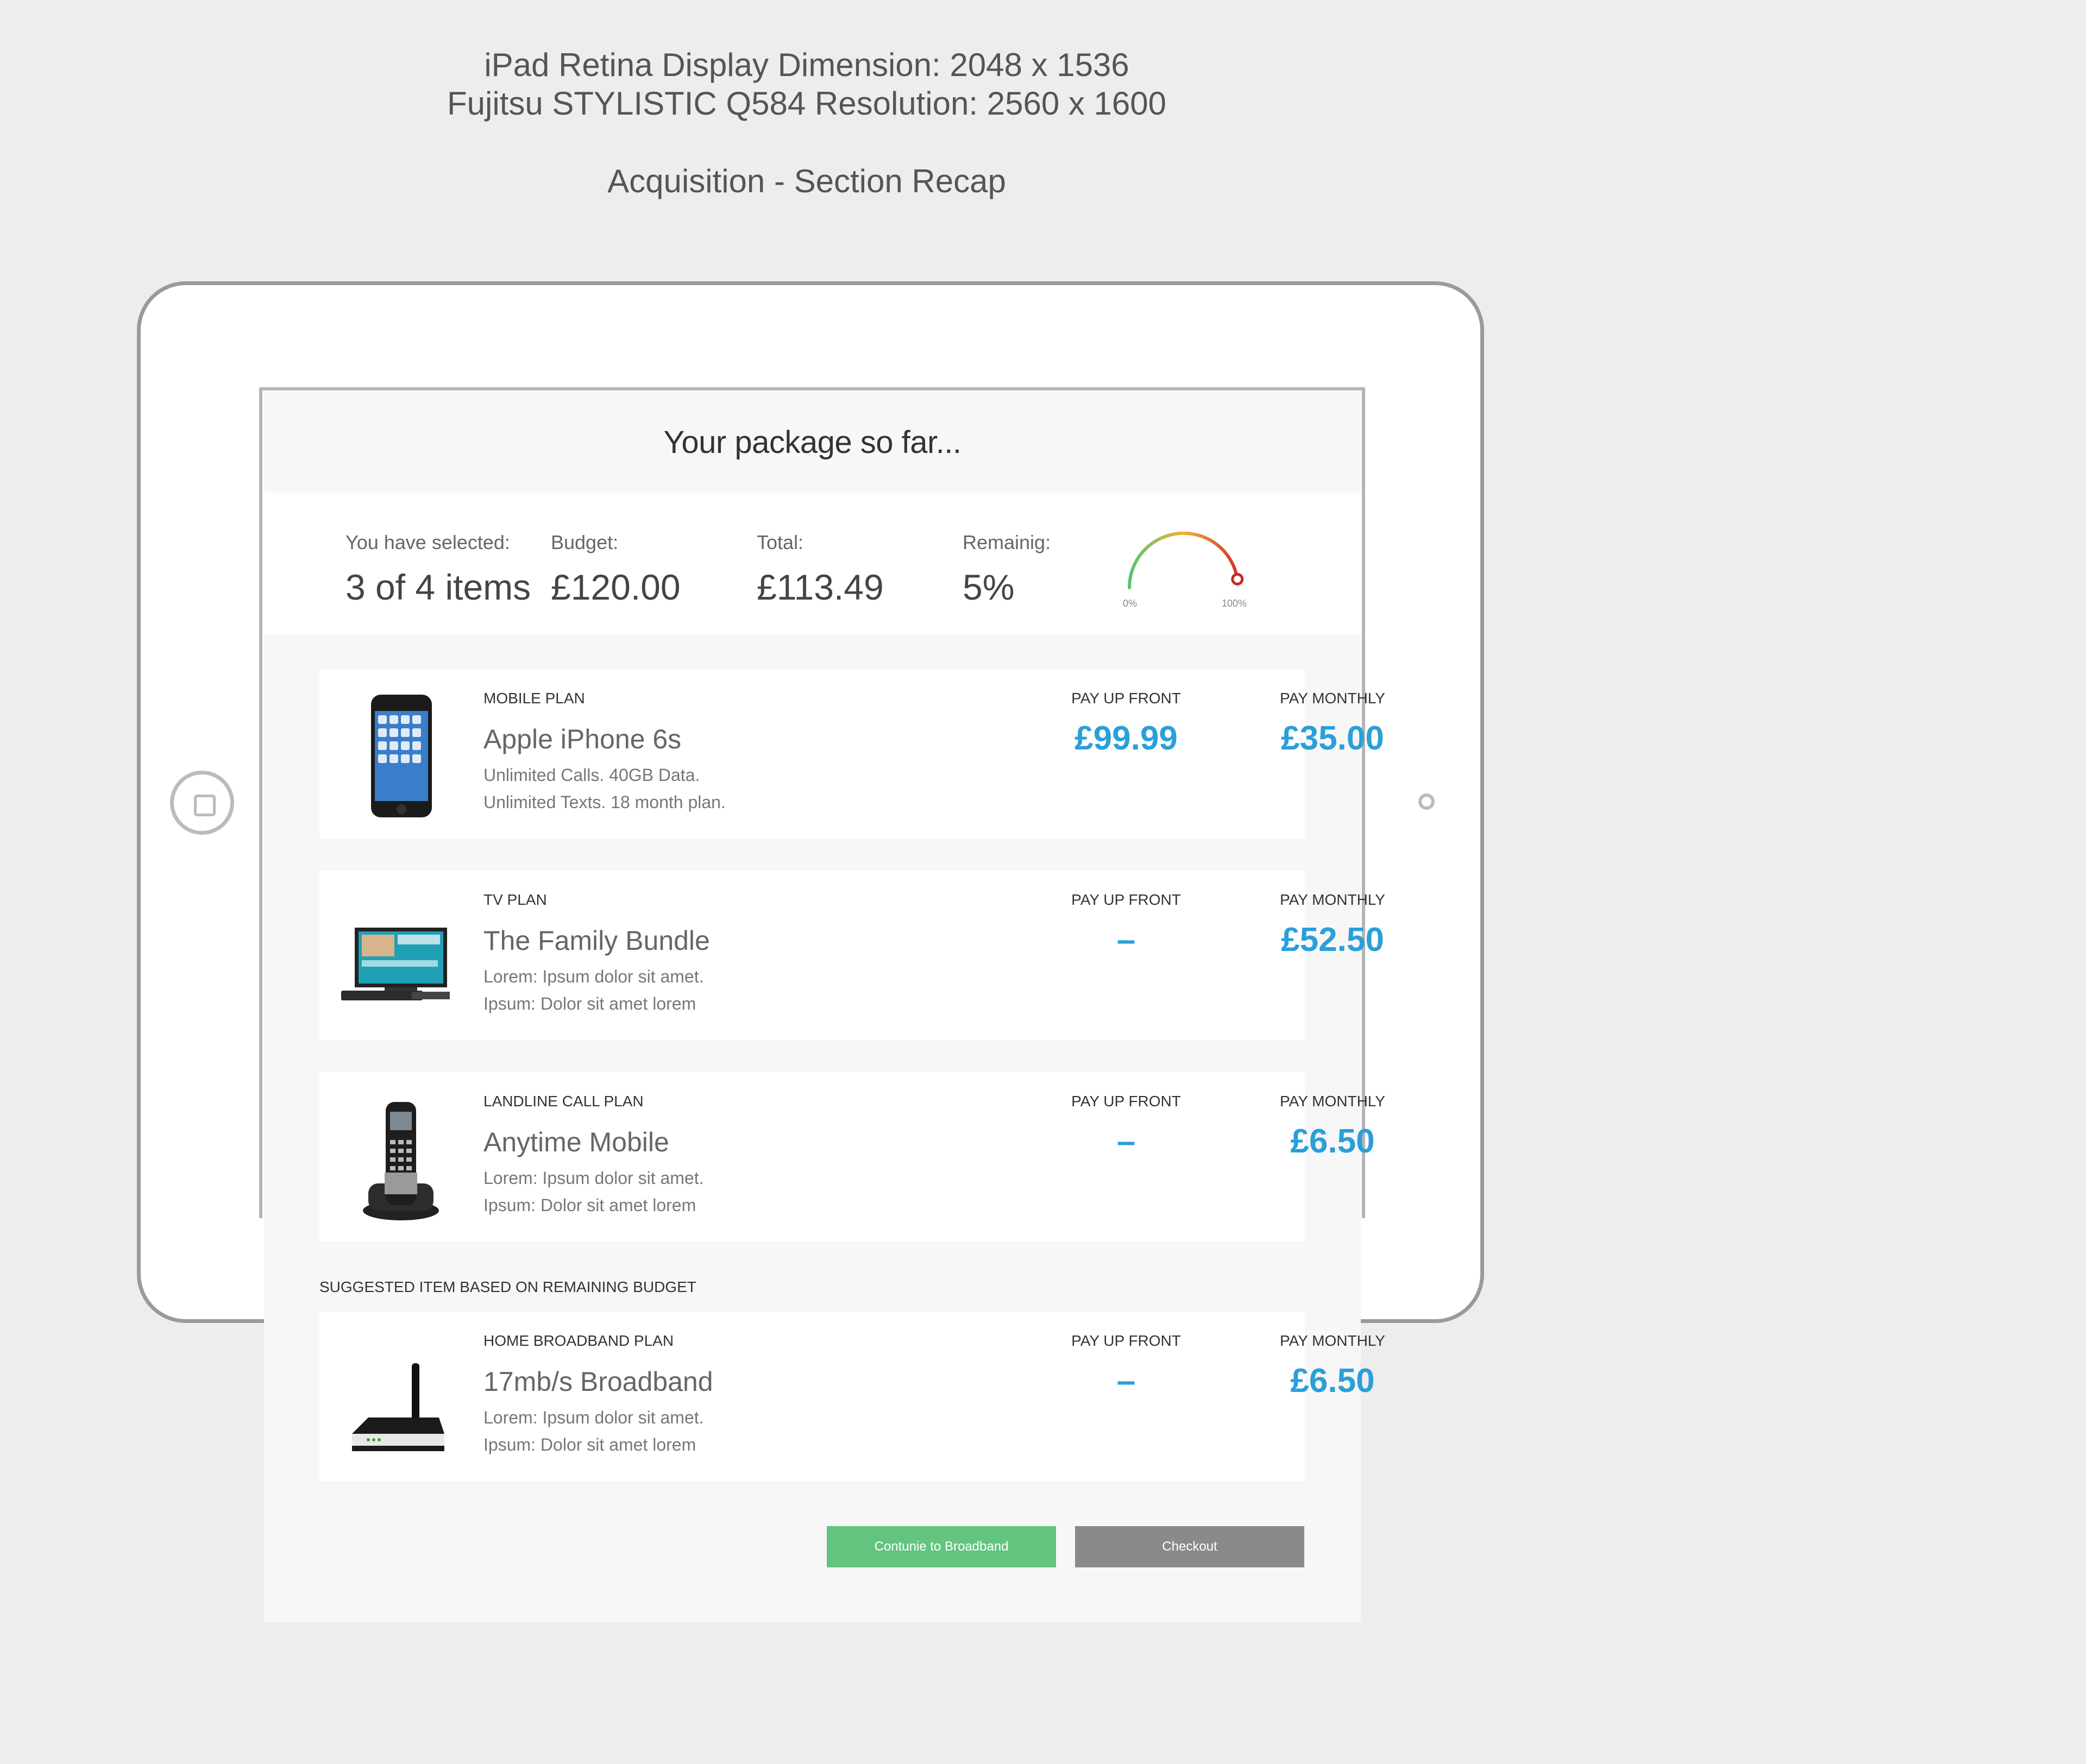 The width and height of the screenshot is (2086, 1764). Describe the element at coordinates (1130, 603) in the screenshot. I see `gauge-min-label: 0%` at that location.